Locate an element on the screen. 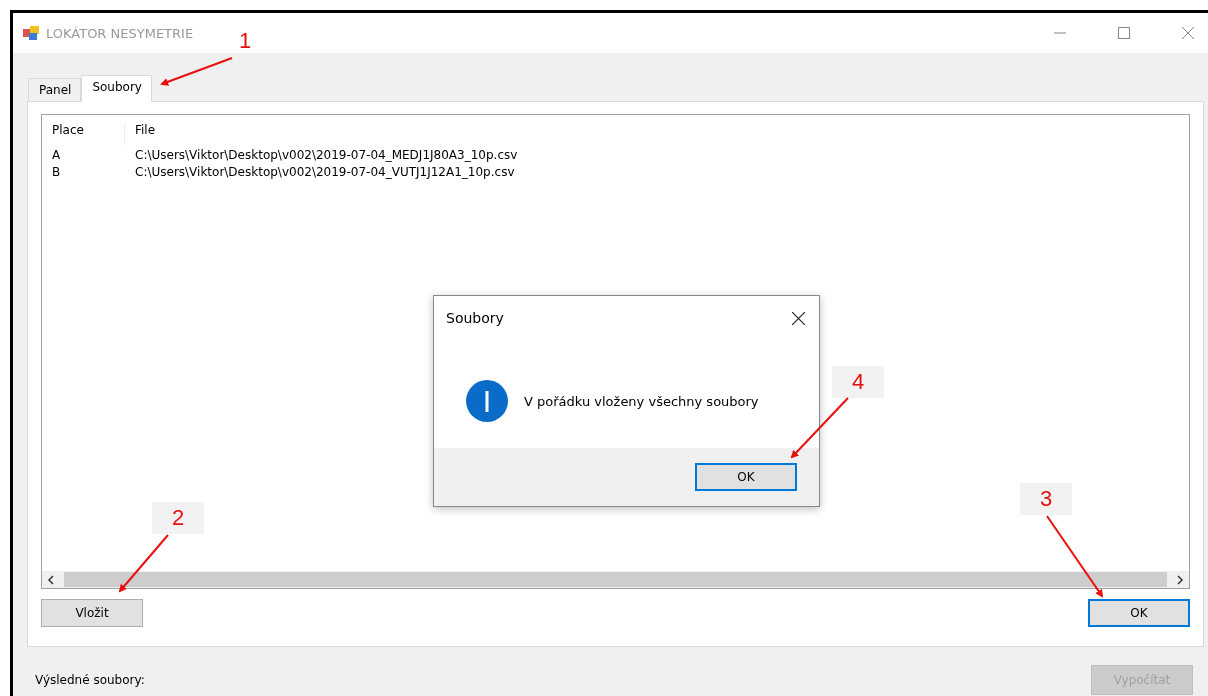 This screenshot has height=696, width=1208. dialog-message: V pořádku vloženy všechny soubory is located at coordinates (641, 401).